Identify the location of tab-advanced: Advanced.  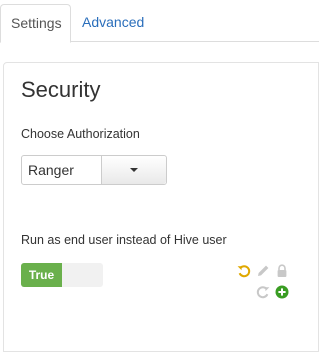
(113, 23).